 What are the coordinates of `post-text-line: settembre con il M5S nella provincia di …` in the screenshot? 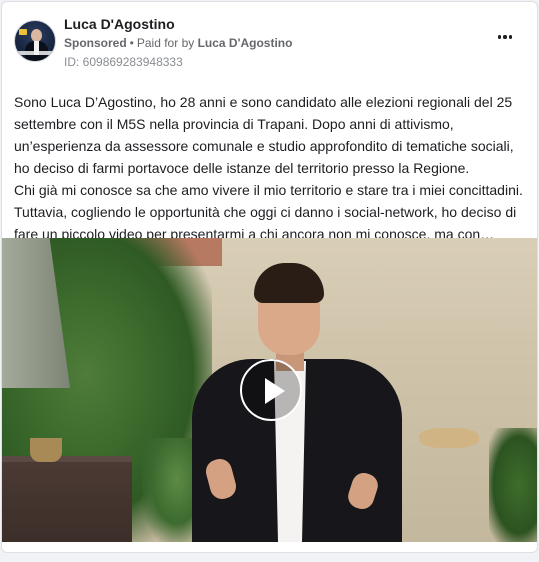 It's located at (234, 124).